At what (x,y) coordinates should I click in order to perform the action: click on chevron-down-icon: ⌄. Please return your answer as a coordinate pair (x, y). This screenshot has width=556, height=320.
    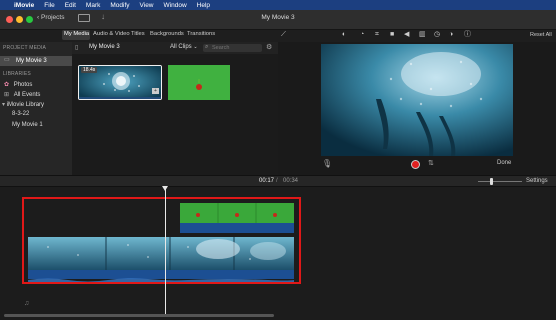
    Looking at the image, I should click on (195, 47).